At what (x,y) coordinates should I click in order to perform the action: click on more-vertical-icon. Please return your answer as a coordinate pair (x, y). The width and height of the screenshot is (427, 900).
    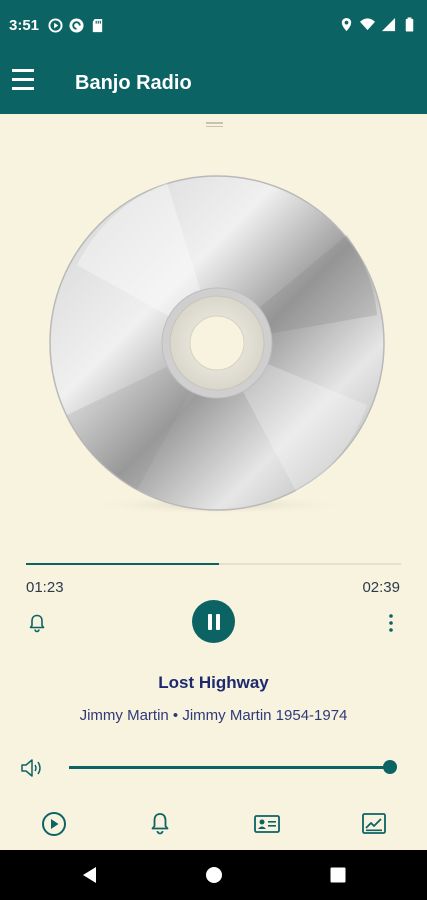
    Looking at the image, I should click on (391, 623).